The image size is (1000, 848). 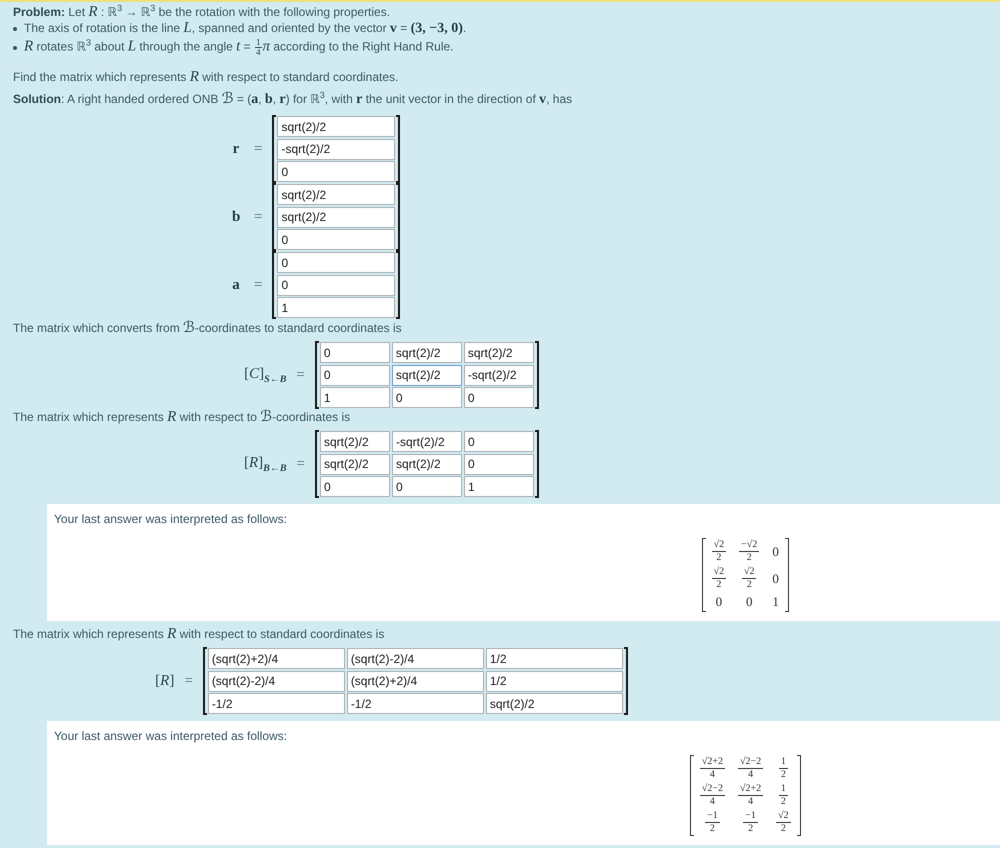 I want to click on problem-statement: Let R : ℝ$^{3}$ → ℝ$^{3}$ be the rotation with the following properties., so click(x=229, y=12).